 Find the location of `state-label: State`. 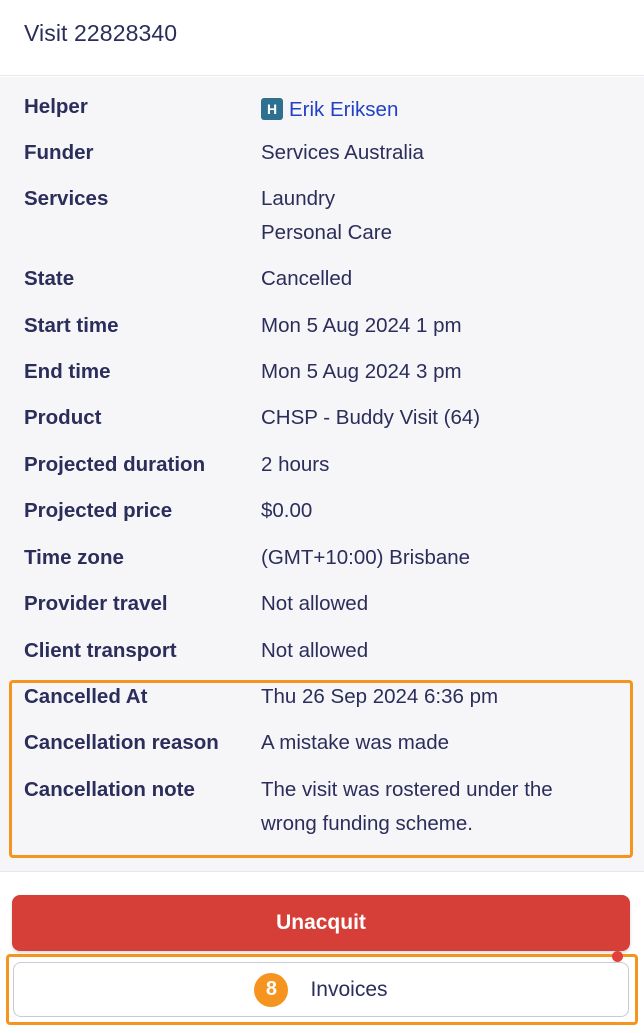

state-label: State is located at coordinates (49, 278).